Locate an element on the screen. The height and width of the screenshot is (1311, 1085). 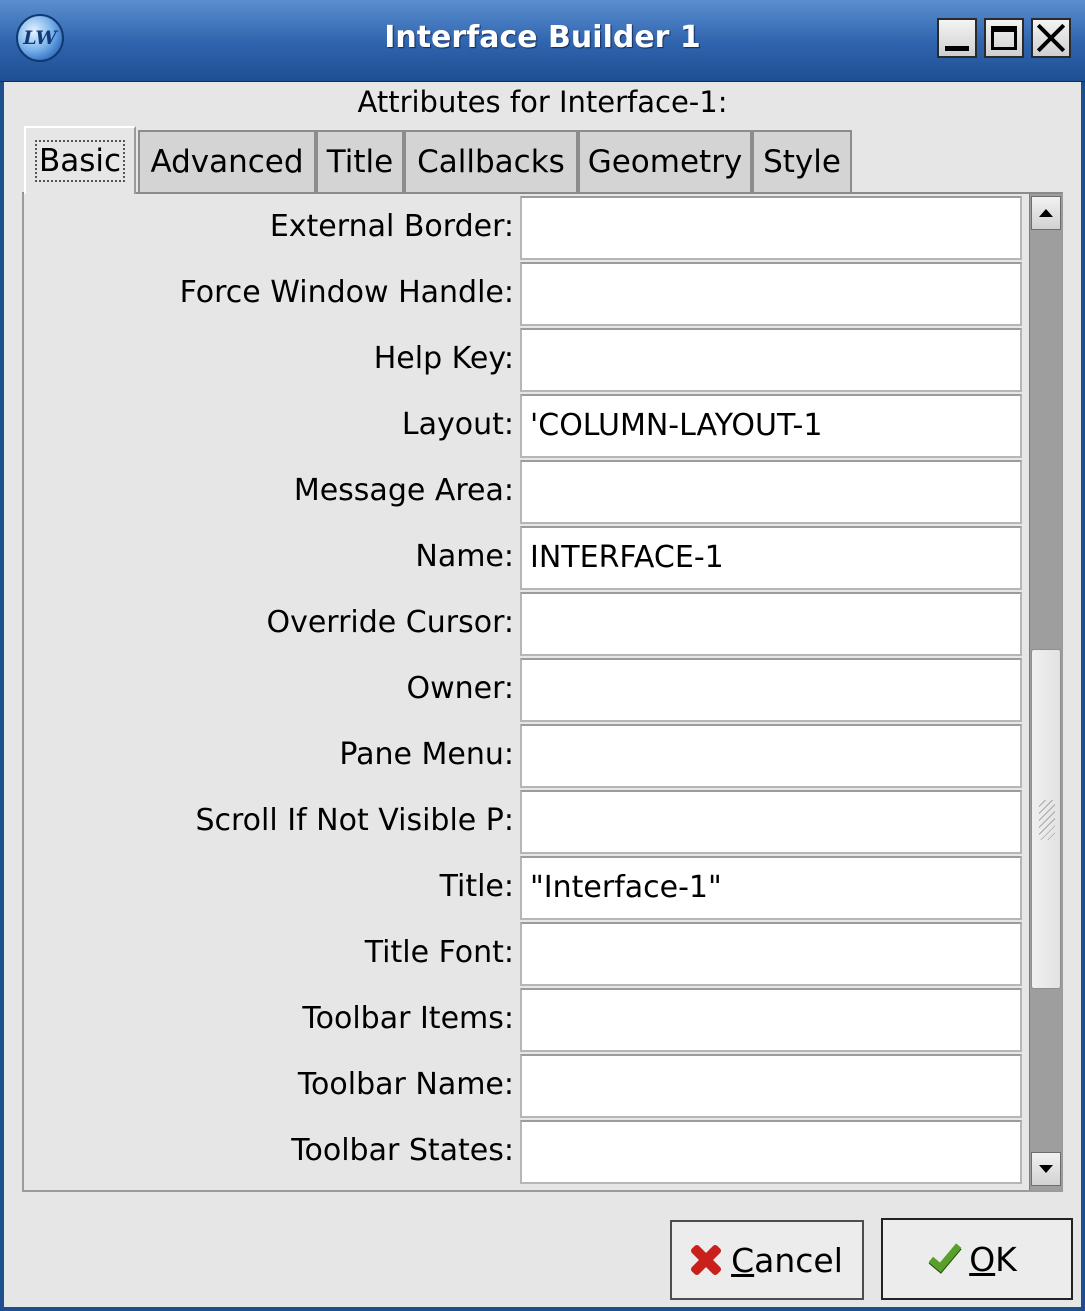
tab-geometry: Geometry is located at coordinates (665, 161).